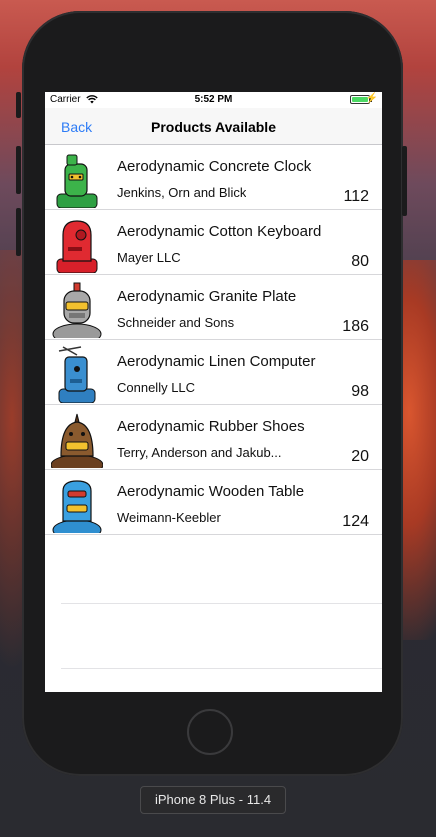 The image size is (436, 837). Describe the element at coordinates (219, 231) in the screenshot. I see `product-name: Aerodynamic Cotton Keyboard` at that location.